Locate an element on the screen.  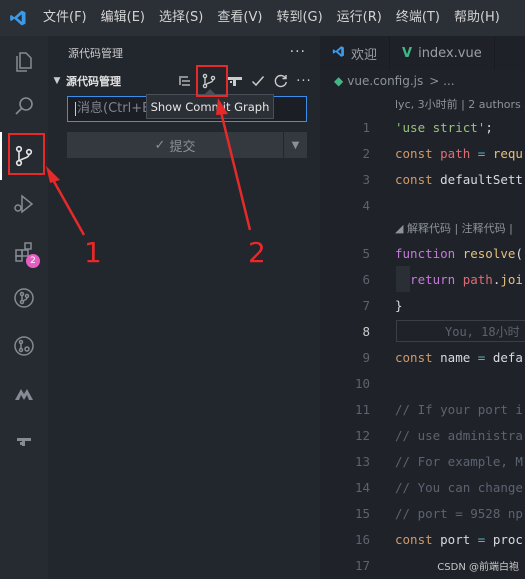
annotation-label-2: 2 is located at coordinates (257, 252).